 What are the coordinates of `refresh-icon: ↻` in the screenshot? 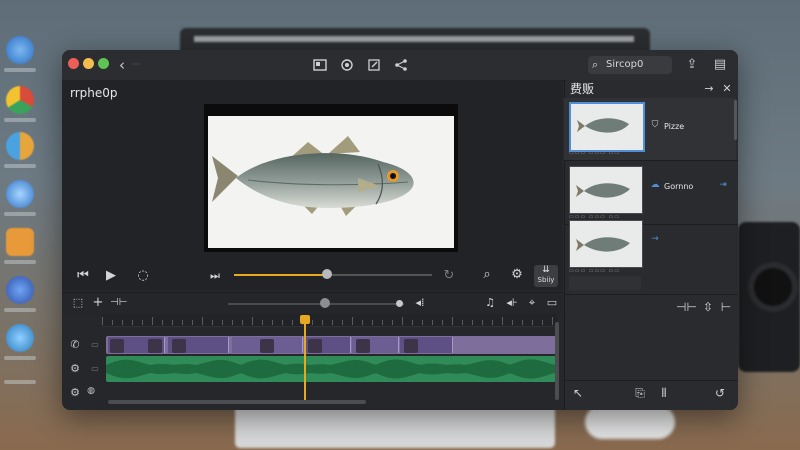 It's located at (449, 276).